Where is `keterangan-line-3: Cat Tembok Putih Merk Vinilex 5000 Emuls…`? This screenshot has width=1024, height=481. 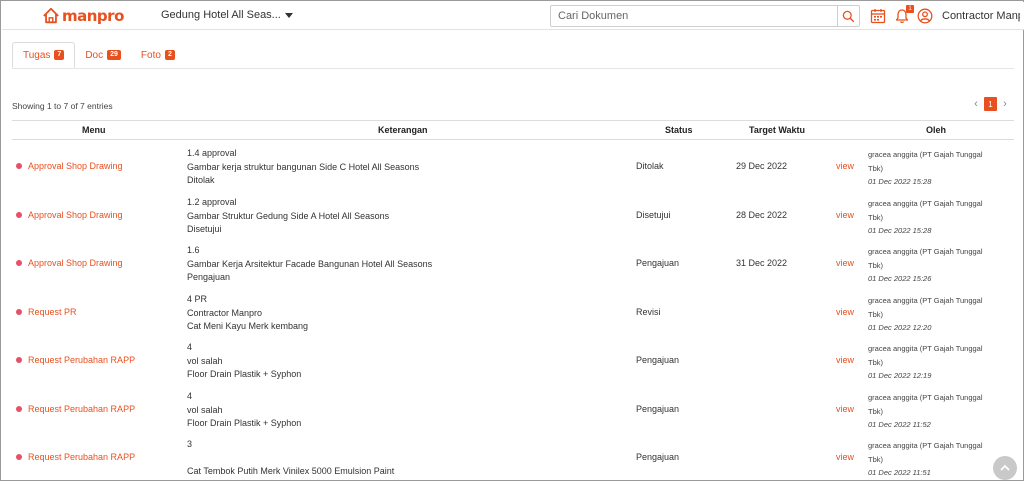
keterangan-line-3: Cat Tembok Putih Merk Vinilex 5000 Emuls… is located at coordinates (291, 471).